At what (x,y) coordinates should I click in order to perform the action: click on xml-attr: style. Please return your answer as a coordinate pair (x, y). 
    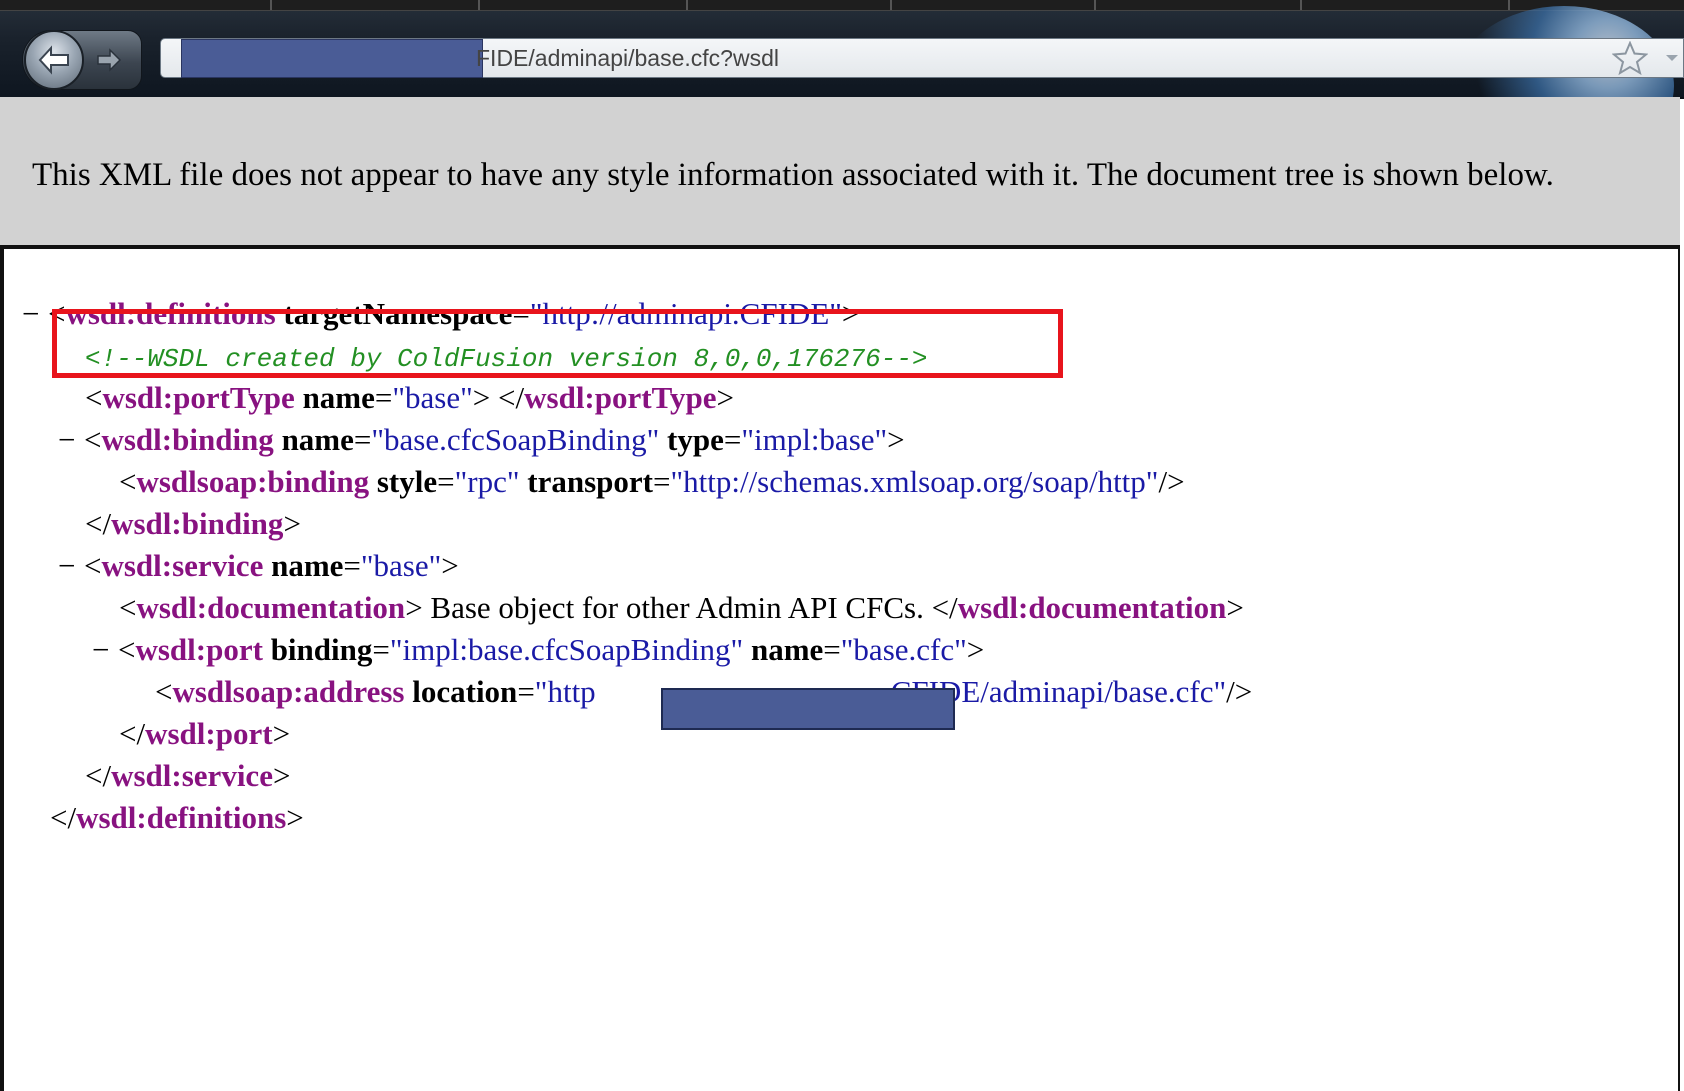
    Looking at the image, I should click on (407, 481).